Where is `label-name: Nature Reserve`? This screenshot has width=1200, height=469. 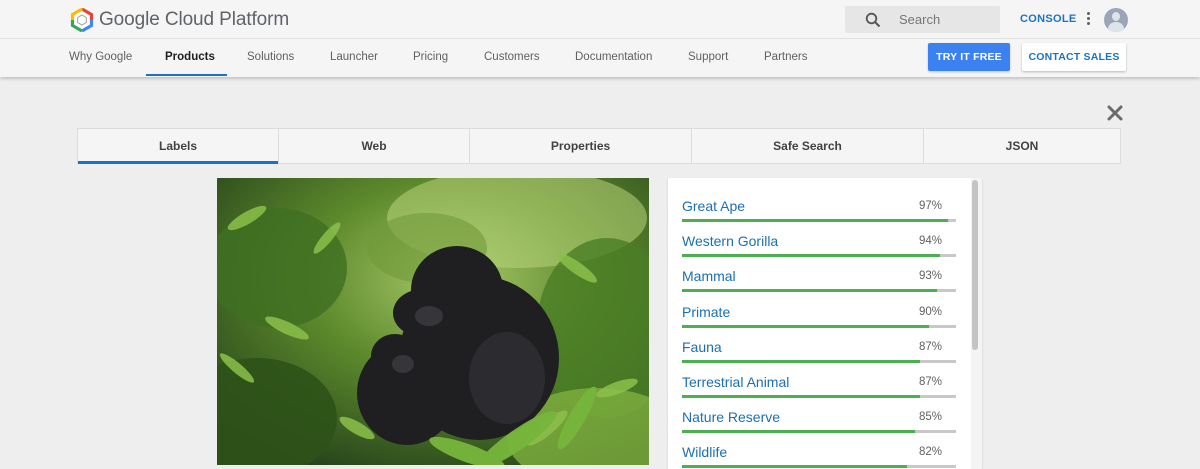 label-name: Nature Reserve is located at coordinates (731, 417).